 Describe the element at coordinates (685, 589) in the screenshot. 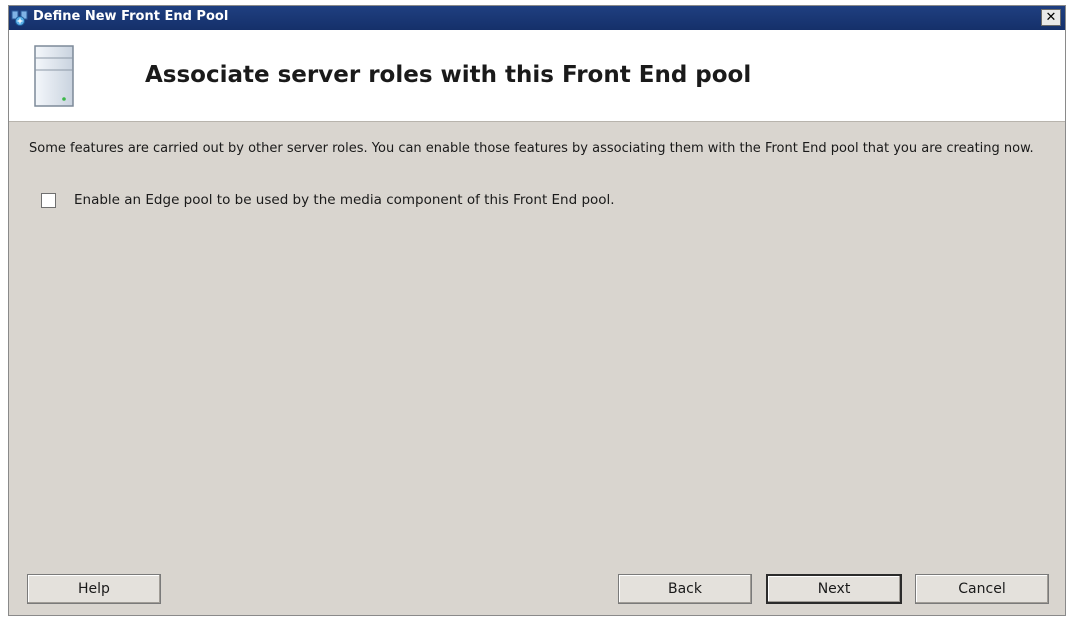

I see `back-button: Back` at that location.